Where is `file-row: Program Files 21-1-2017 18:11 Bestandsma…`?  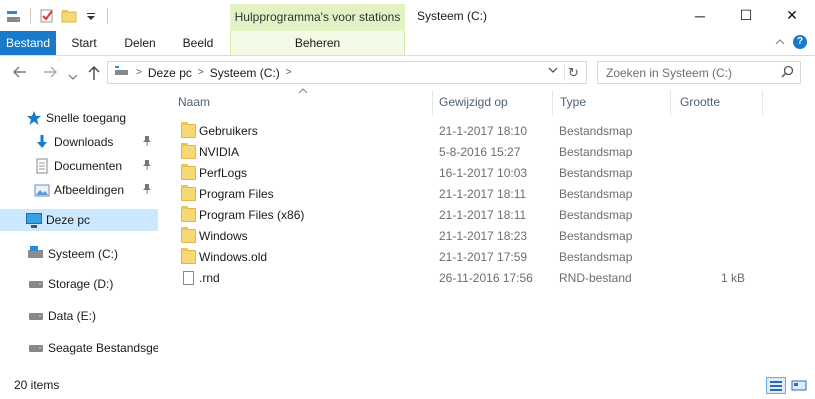 file-row: Program Files 21-1-2017 18:11 Bestandsma… is located at coordinates (465, 194).